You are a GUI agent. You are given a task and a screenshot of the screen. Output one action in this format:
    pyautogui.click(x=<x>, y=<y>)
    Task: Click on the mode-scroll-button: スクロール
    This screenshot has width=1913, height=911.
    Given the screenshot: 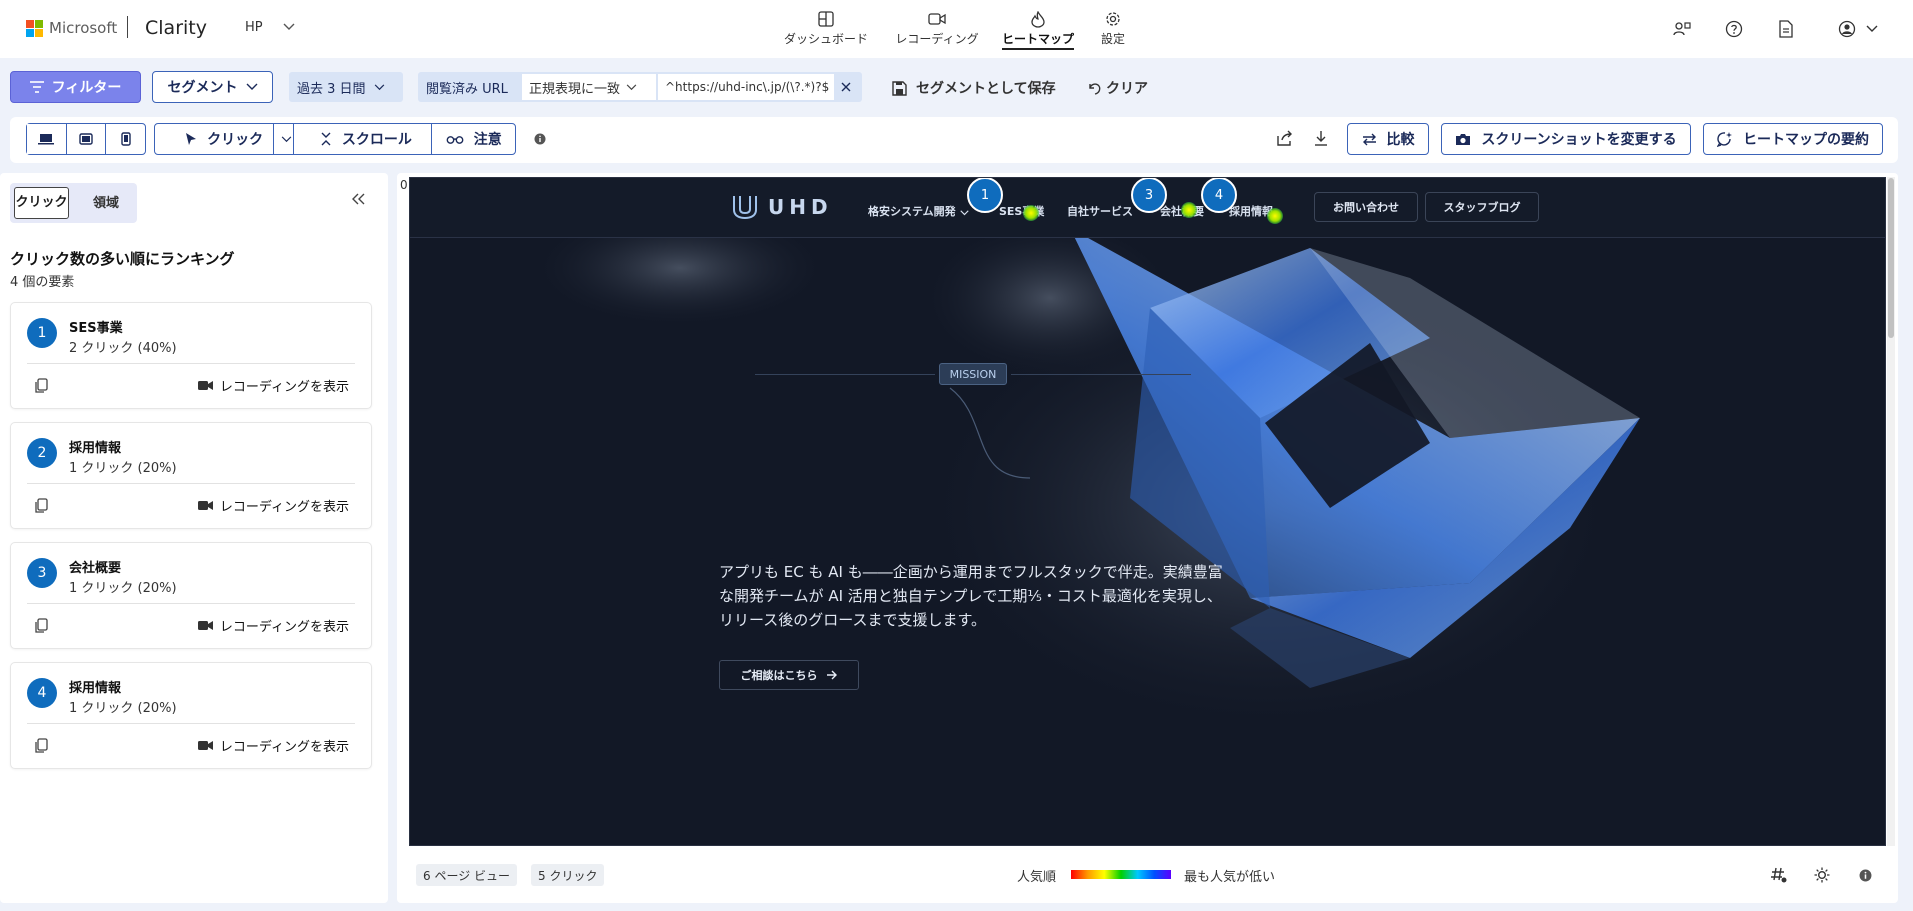 What is the action you would take?
    pyautogui.click(x=366, y=139)
    